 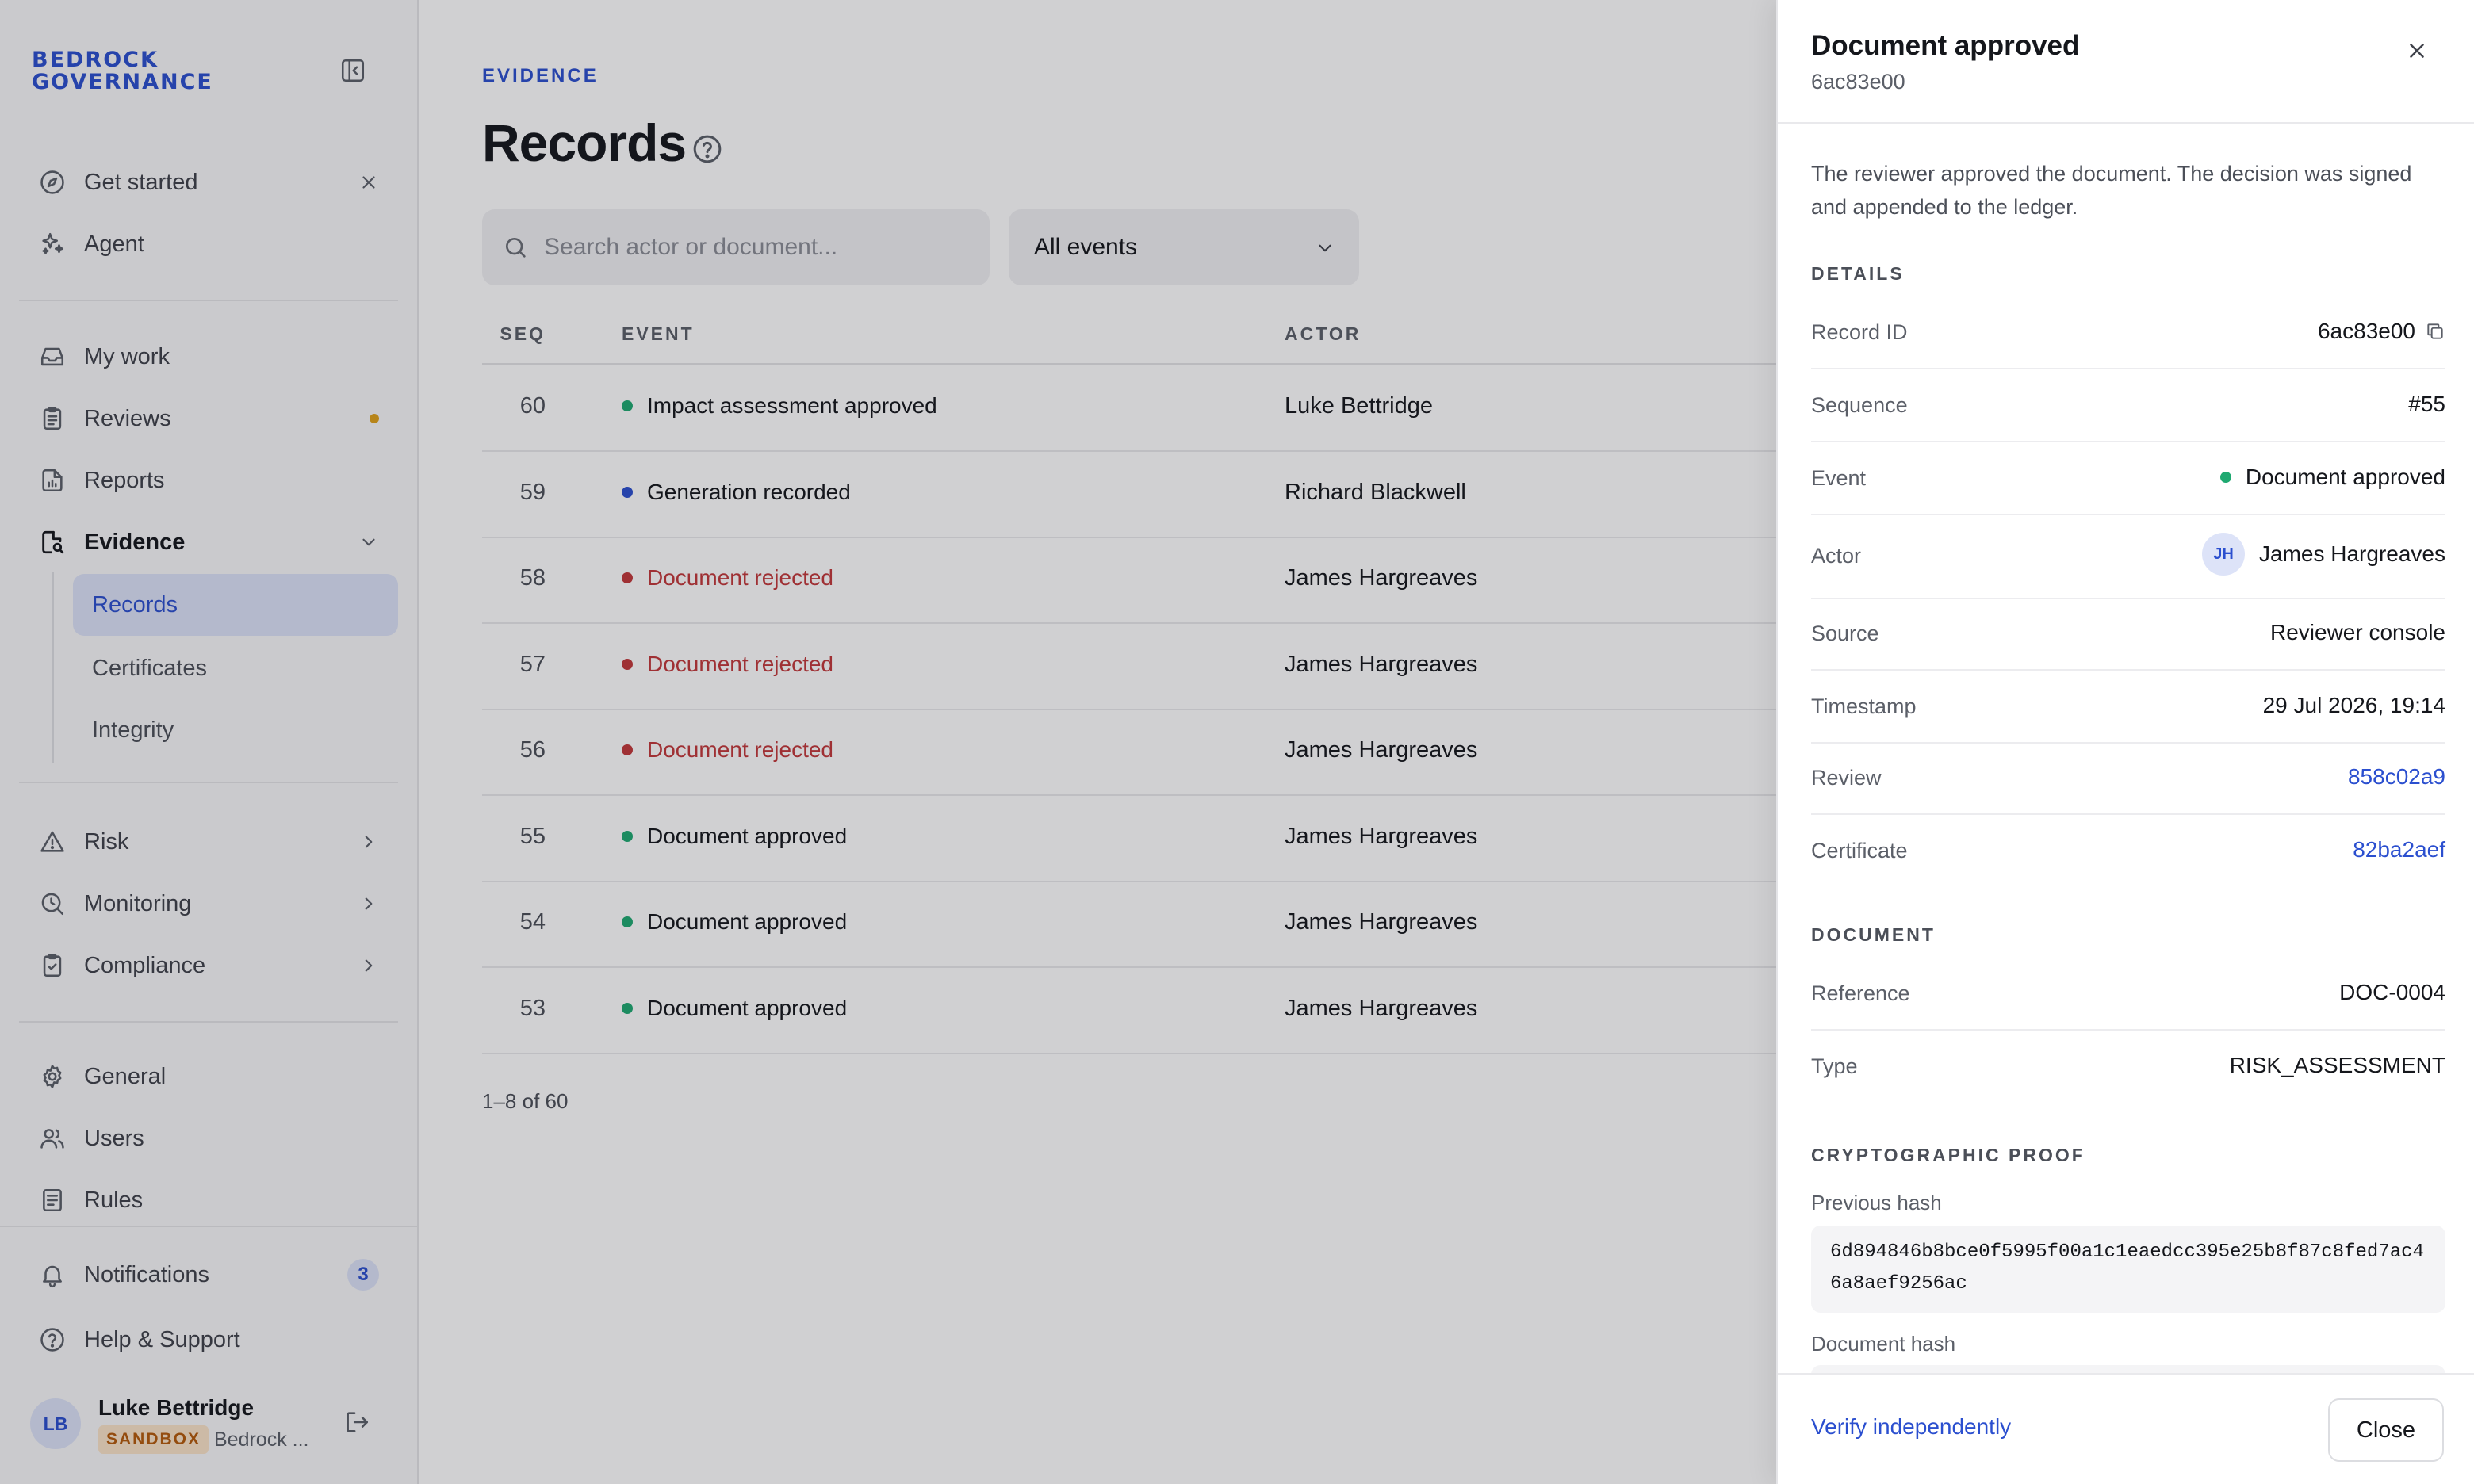 I want to click on drawer-header: Document approved 6ac83e00, so click(x=2126, y=62).